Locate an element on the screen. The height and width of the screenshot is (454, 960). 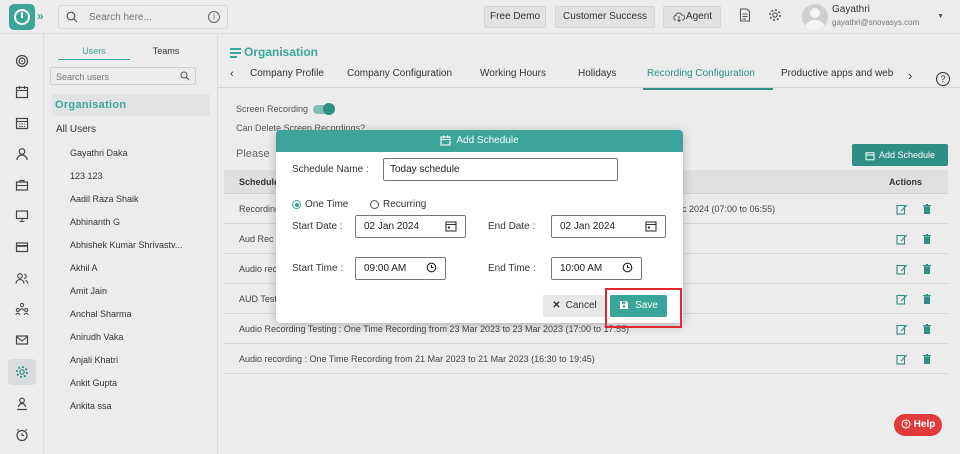
left-rail is located at coordinates (22, 244).